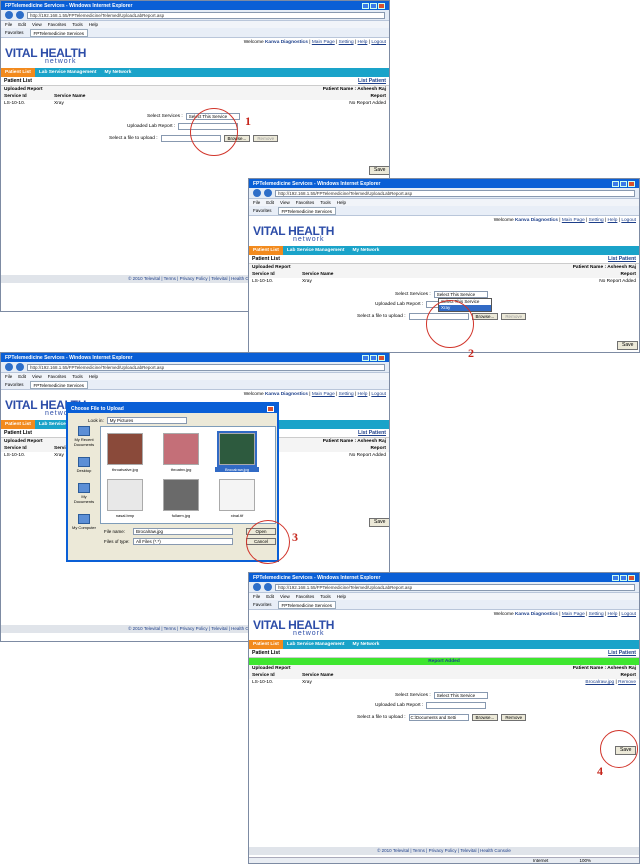 Image resolution: width=642 pixels, height=866 pixels. What do you see at coordinates (456, 705) in the screenshot?
I see `lab-report-field` at bounding box center [456, 705].